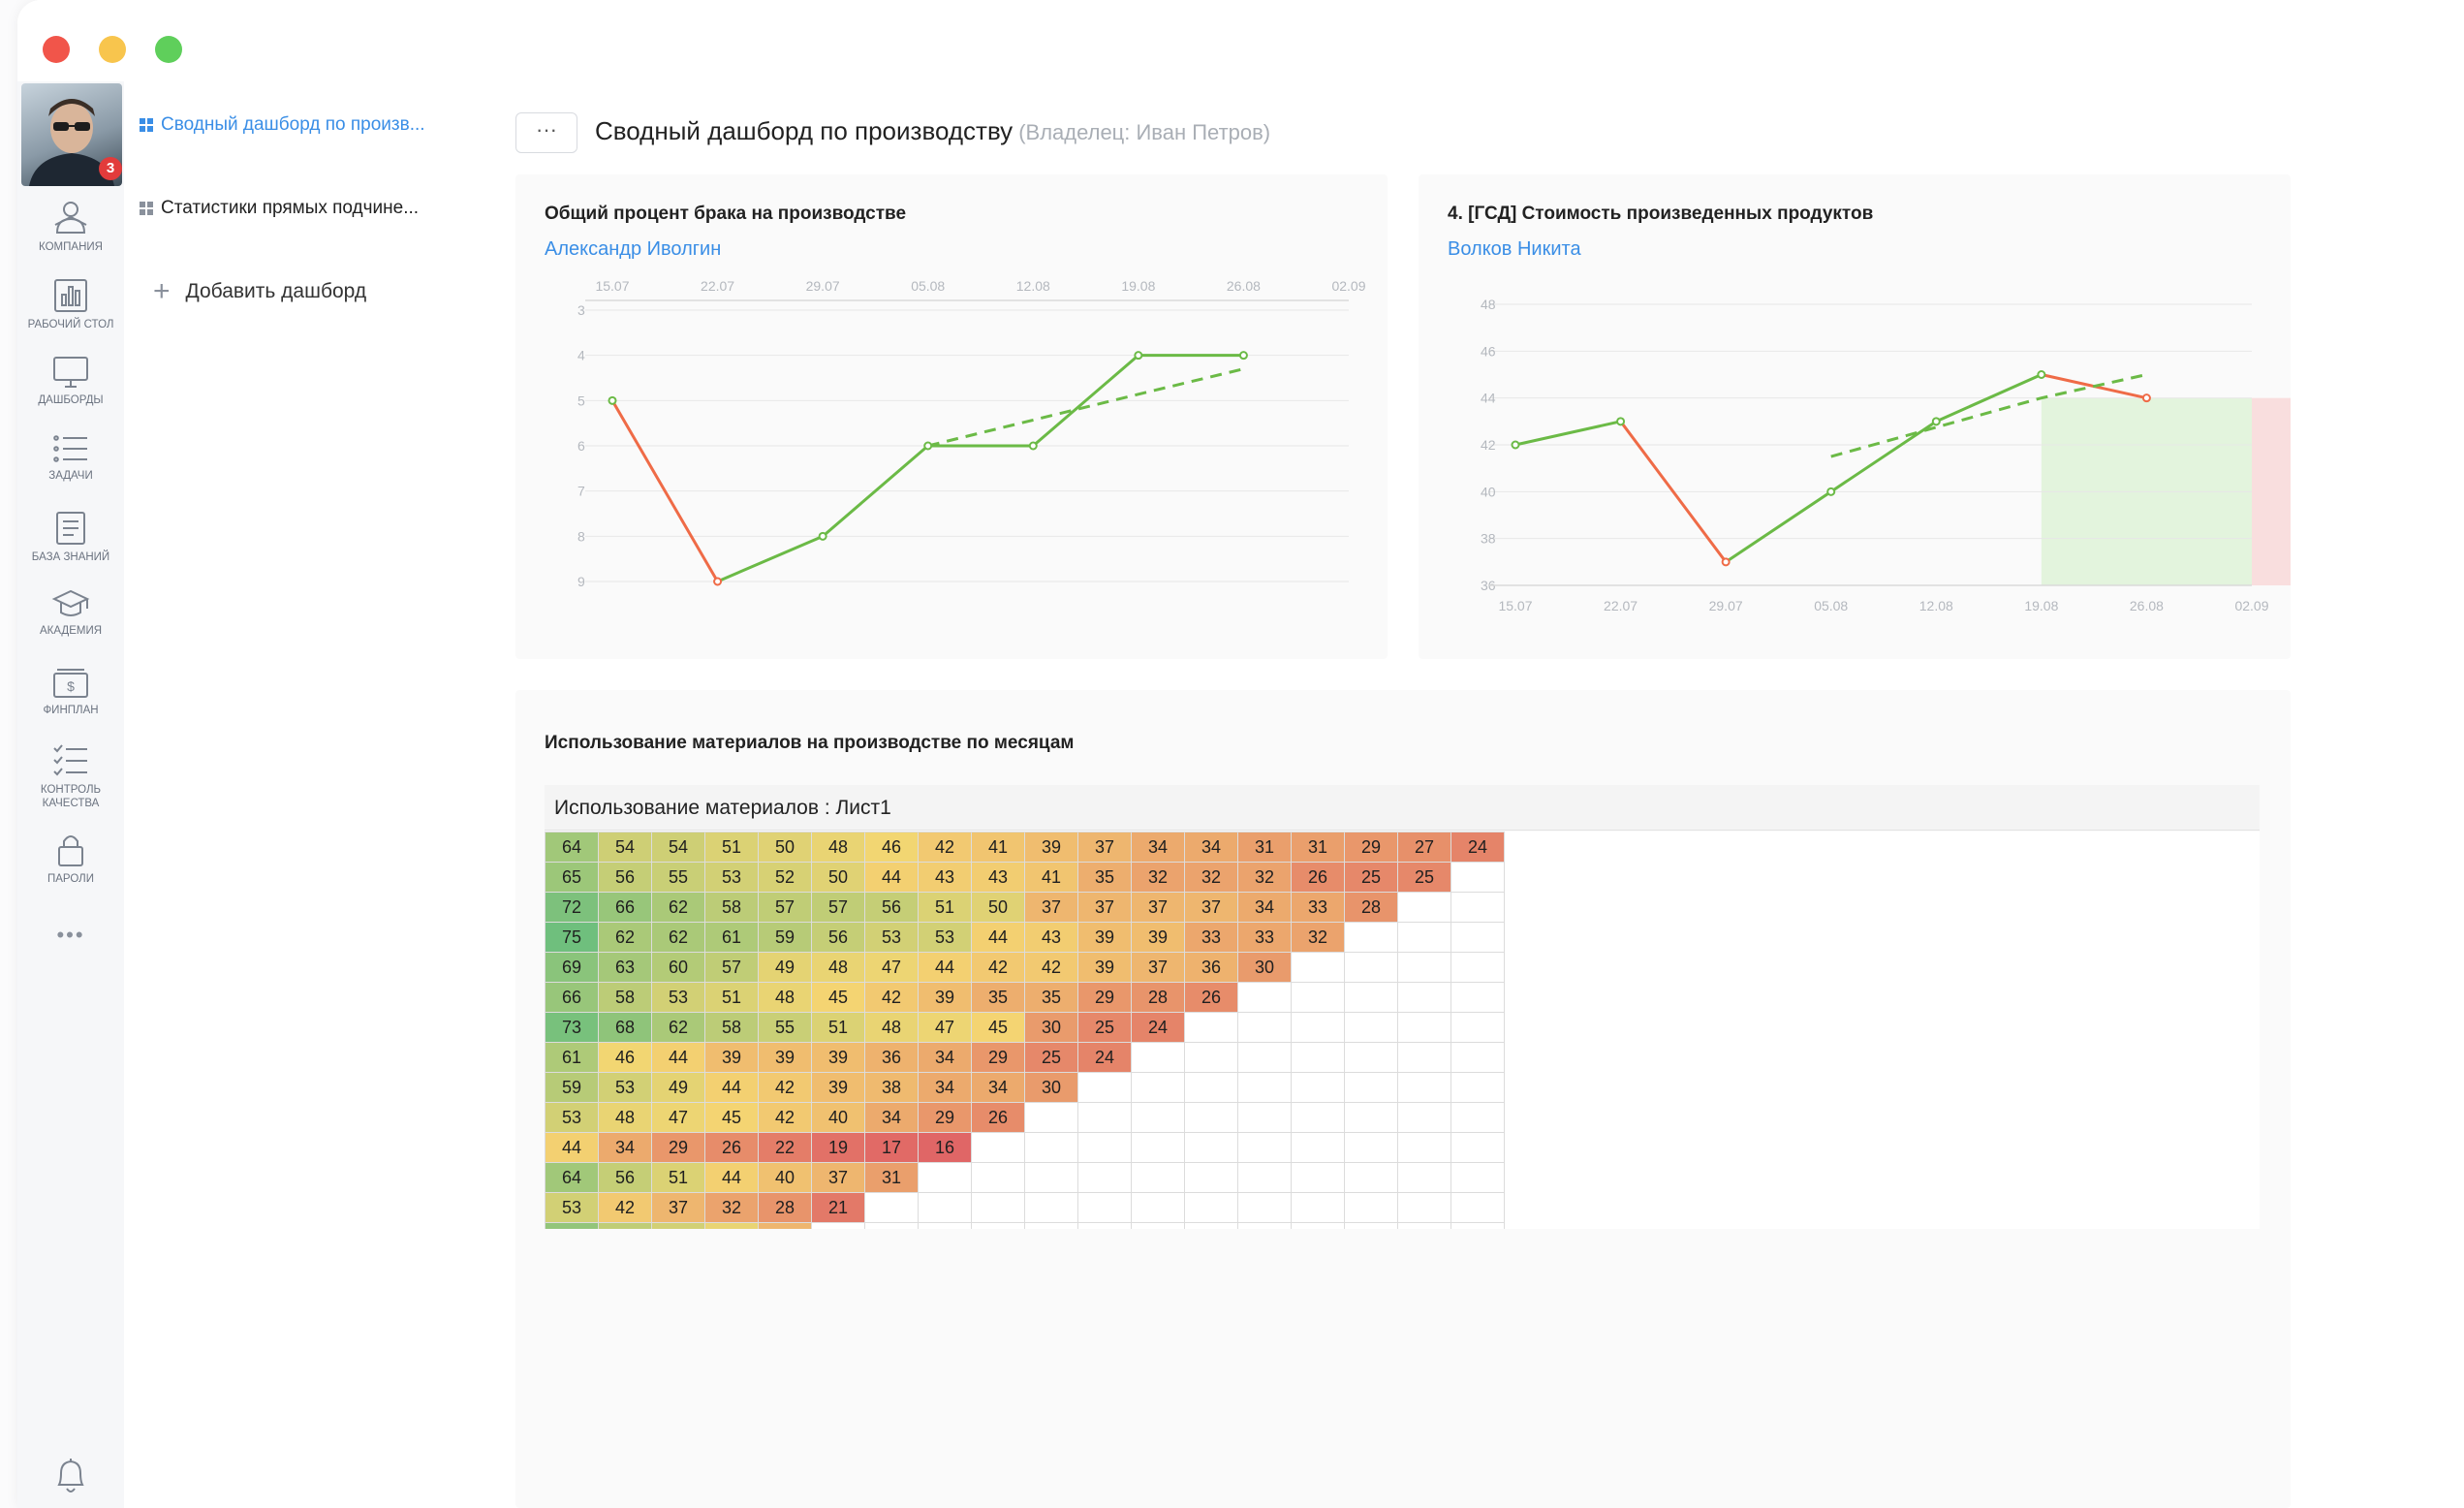 The width and height of the screenshot is (2464, 1508). I want to click on heatmap-cell: 57, so click(838, 907).